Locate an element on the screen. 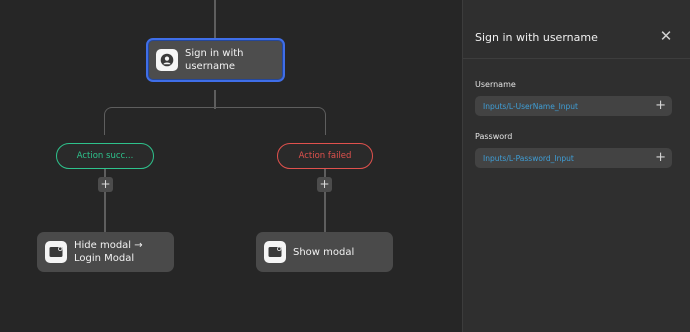 The height and width of the screenshot is (332, 690). password-field: Inputs/L-Password_Input + is located at coordinates (573, 158).